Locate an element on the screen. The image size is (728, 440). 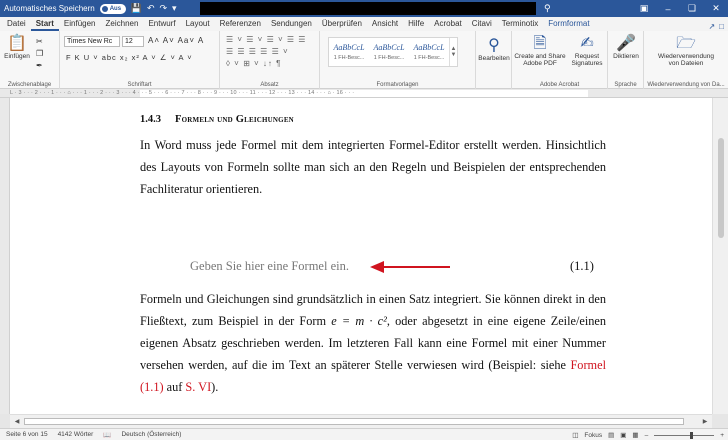
paragraph-group-label: Absatz is located at coordinates (269, 85).